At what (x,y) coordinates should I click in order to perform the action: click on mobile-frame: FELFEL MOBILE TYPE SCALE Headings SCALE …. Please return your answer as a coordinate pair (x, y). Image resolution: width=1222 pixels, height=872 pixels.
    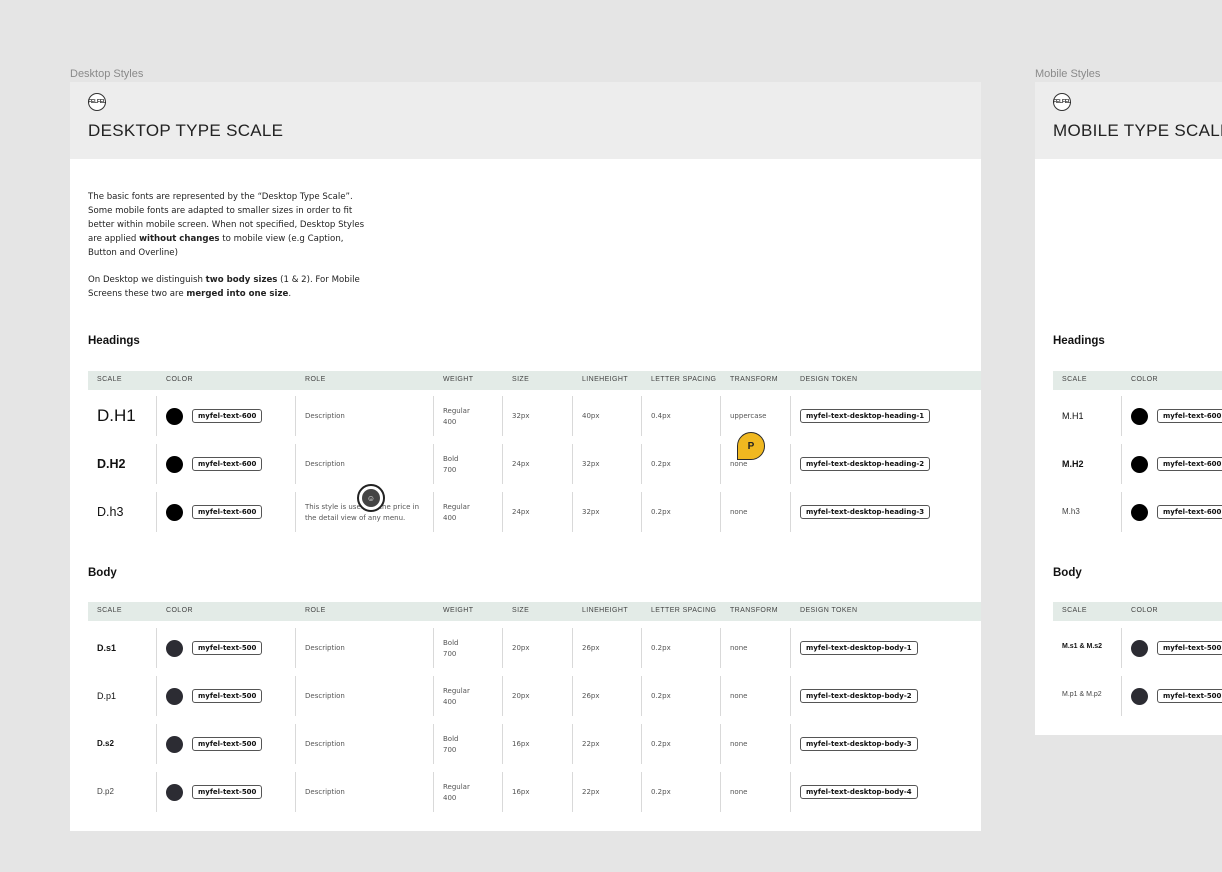
    Looking at the image, I should click on (1128, 408).